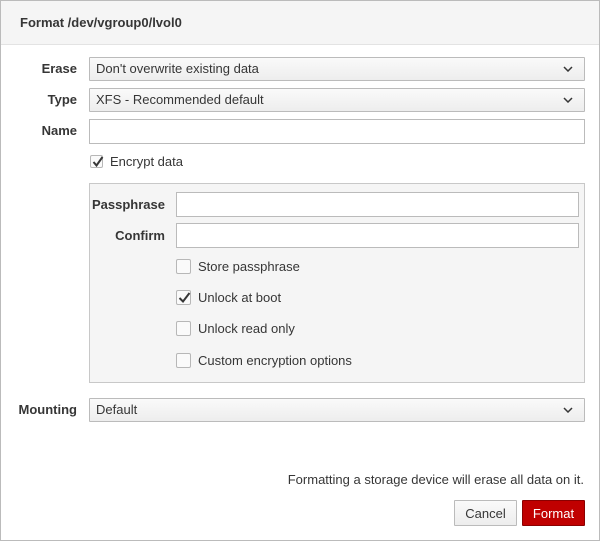 The image size is (600, 541). What do you see at coordinates (59, 68) in the screenshot?
I see `erase-label: Erase` at bounding box center [59, 68].